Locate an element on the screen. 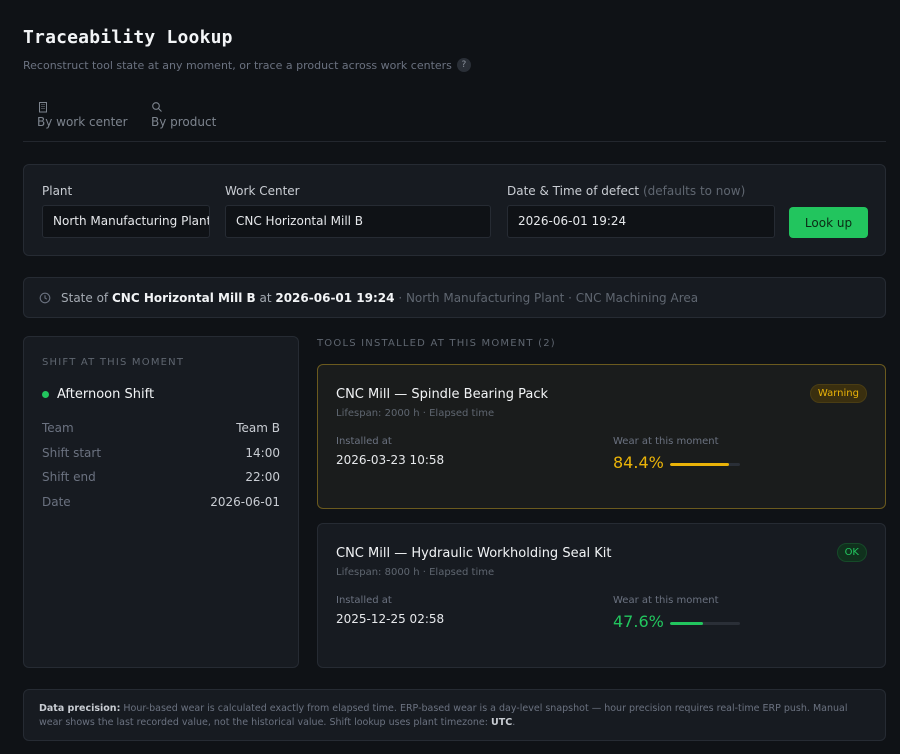 The image size is (900, 754). tool-lifespan: Lifespan: 2000 h · Elapsed time is located at coordinates (415, 413).